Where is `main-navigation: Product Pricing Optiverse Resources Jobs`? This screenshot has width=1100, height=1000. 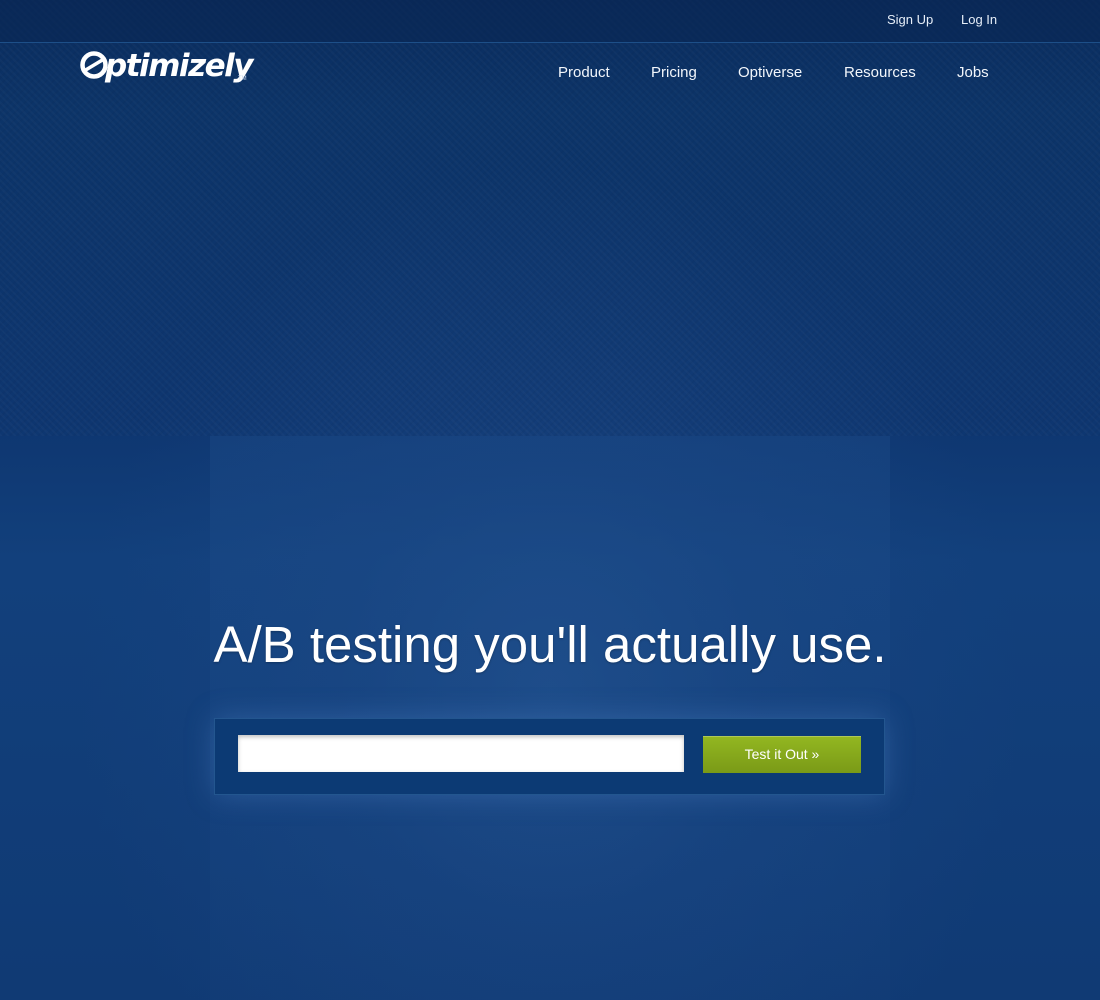 main-navigation: Product Pricing Optiverse Resources Jobs is located at coordinates (550, 74).